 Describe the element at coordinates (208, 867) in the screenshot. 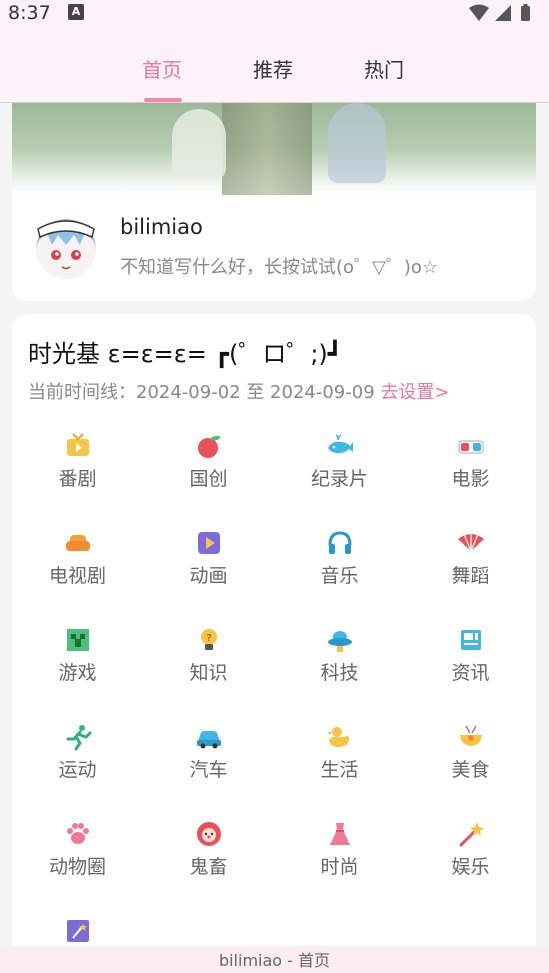

I see `category-label: 鬼畜` at that location.